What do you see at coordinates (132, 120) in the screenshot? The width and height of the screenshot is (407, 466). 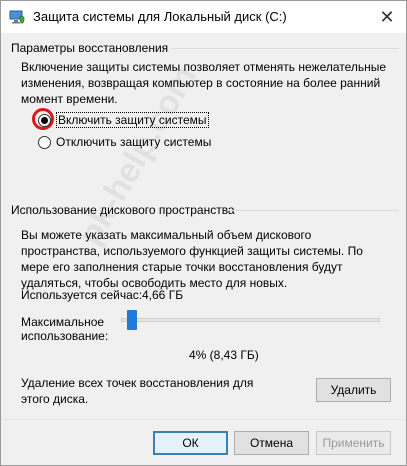 I see `radio-enable-label: Включить защиту системы` at bounding box center [132, 120].